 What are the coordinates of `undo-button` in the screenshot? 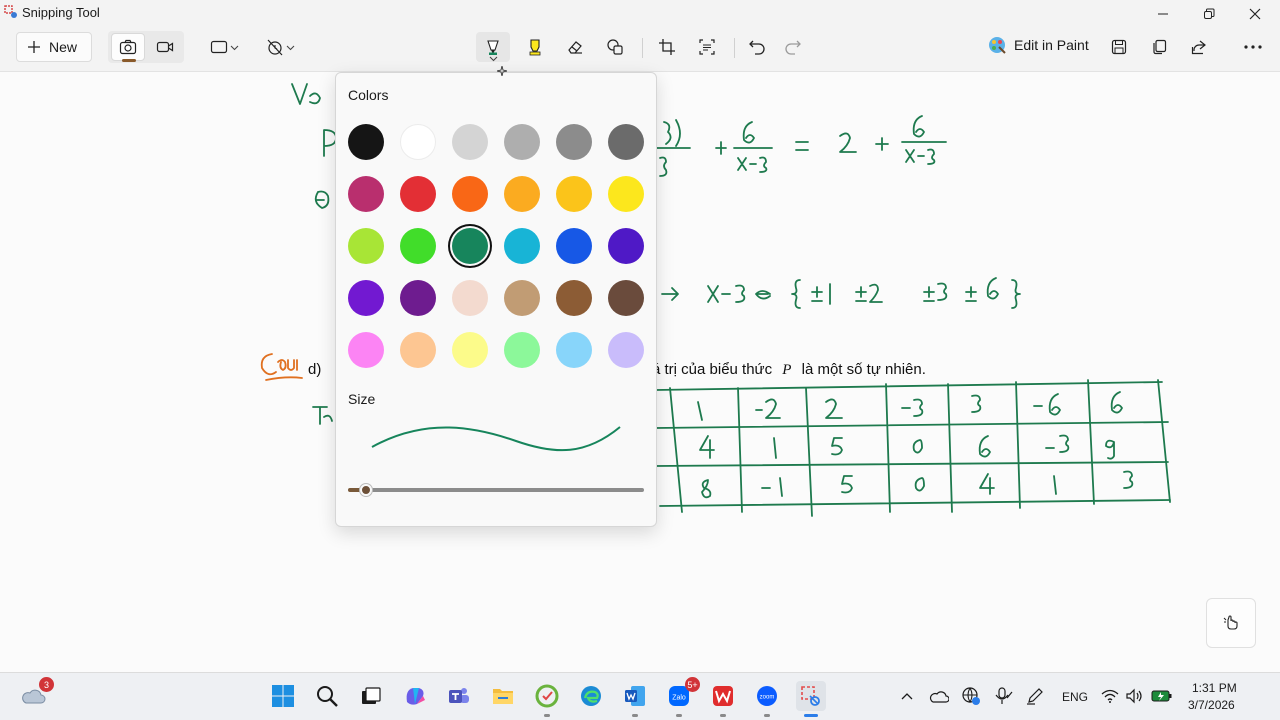 It's located at (757, 47).